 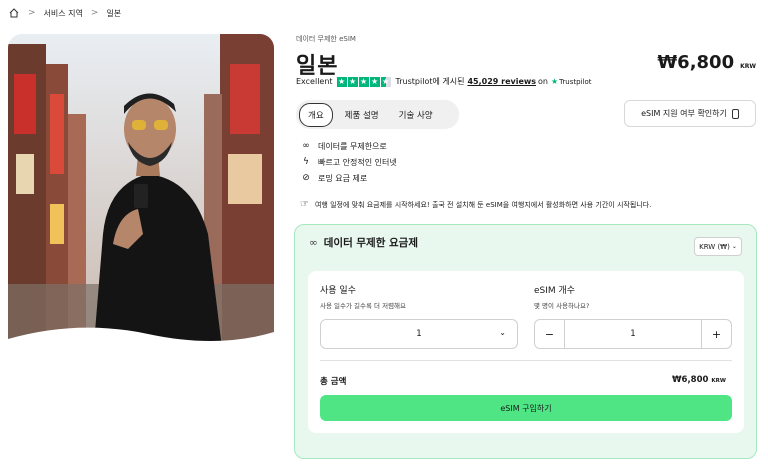 What do you see at coordinates (314, 81) in the screenshot?
I see `rating-word: Excellent` at bounding box center [314, 81].